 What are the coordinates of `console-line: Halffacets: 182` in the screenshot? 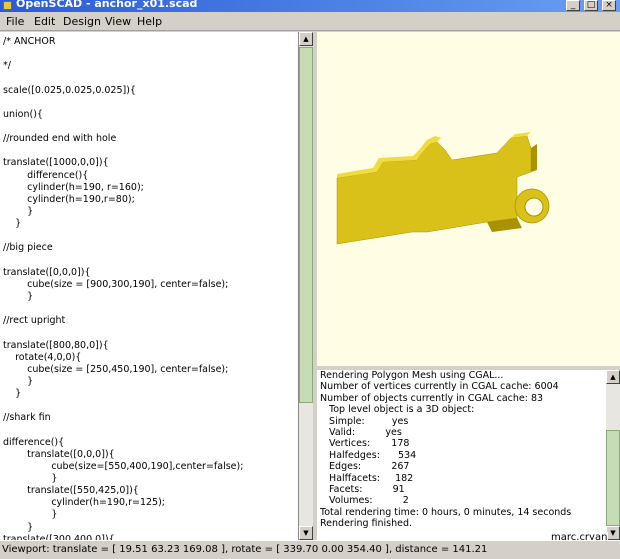 It's located at (367, 478).